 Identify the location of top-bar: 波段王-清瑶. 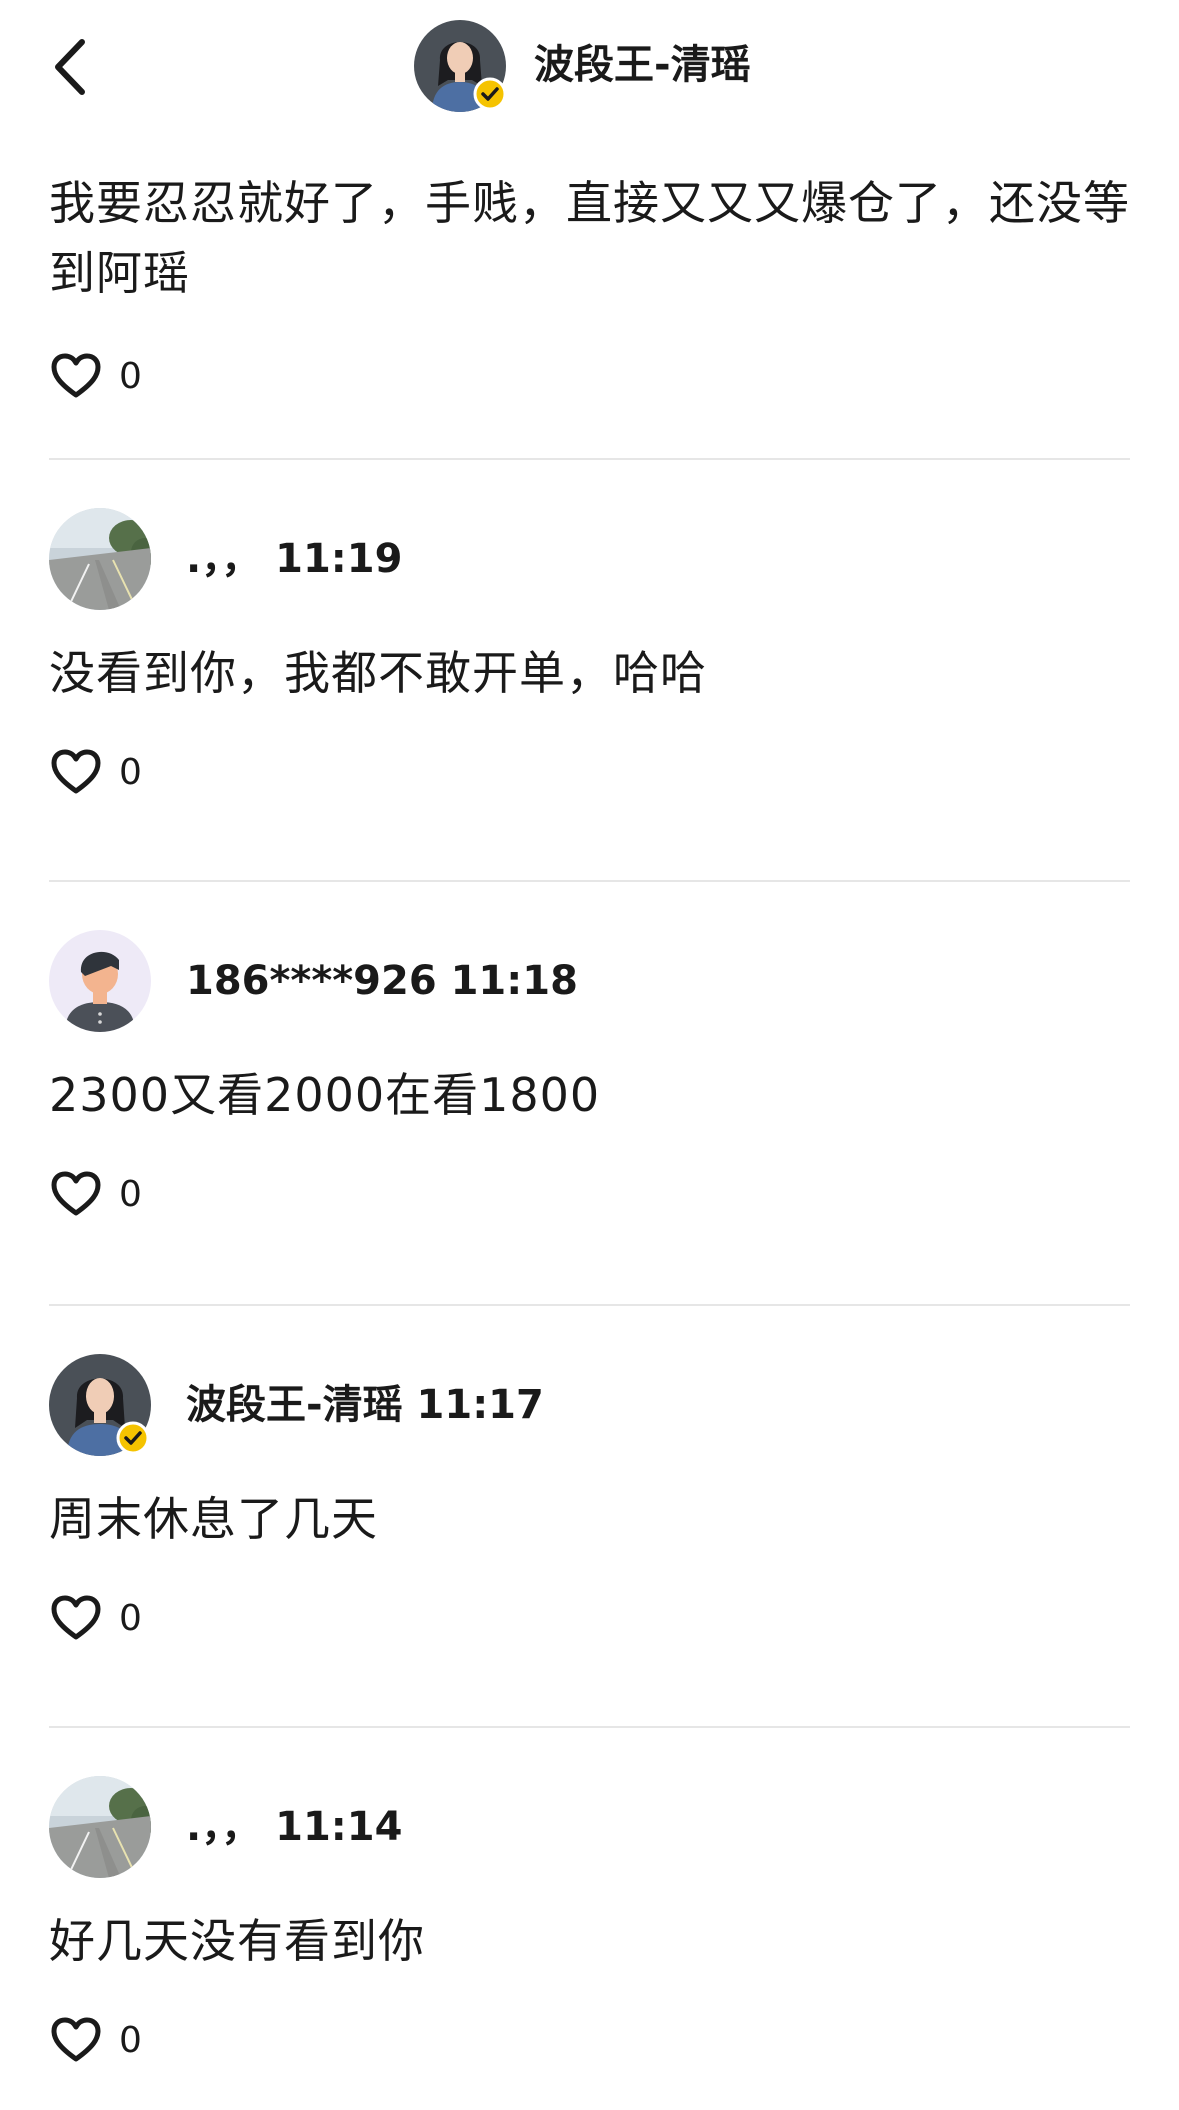
(589, 65).